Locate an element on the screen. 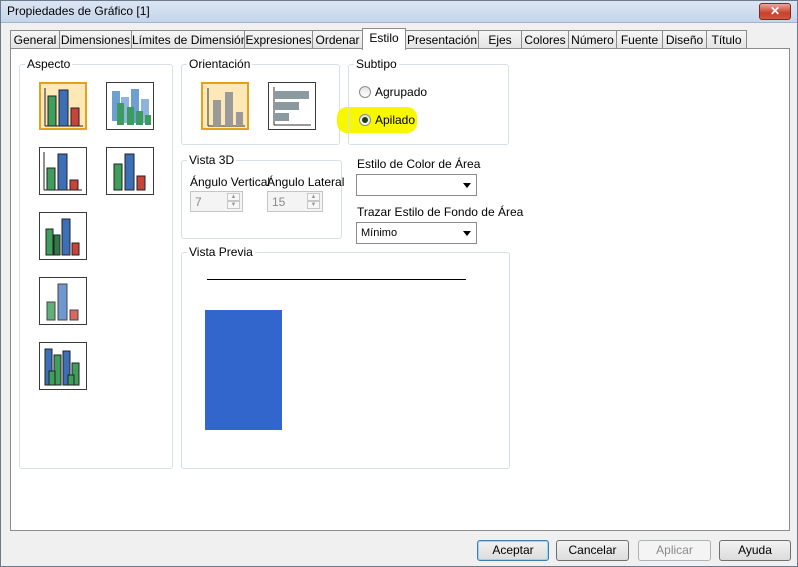  area-background-style-label: Trazar Estilo de Fondo de Área is located at coordinates (440, 212).